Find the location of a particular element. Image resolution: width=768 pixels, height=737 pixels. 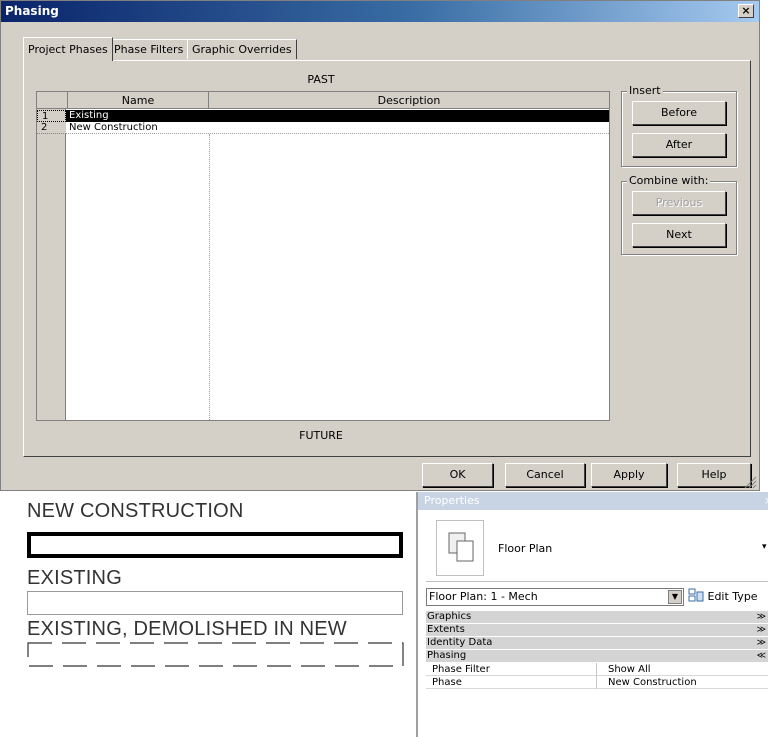

edit-type-button: Edit Type is located at coordinates (728, 597).